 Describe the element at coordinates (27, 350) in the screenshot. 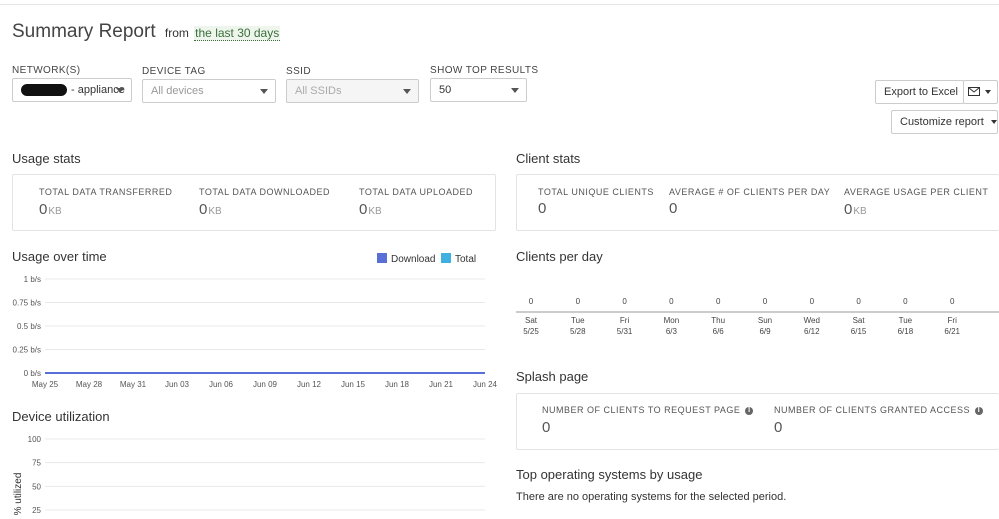

I see `y-tick-label: 0.25 b/s` at that location.